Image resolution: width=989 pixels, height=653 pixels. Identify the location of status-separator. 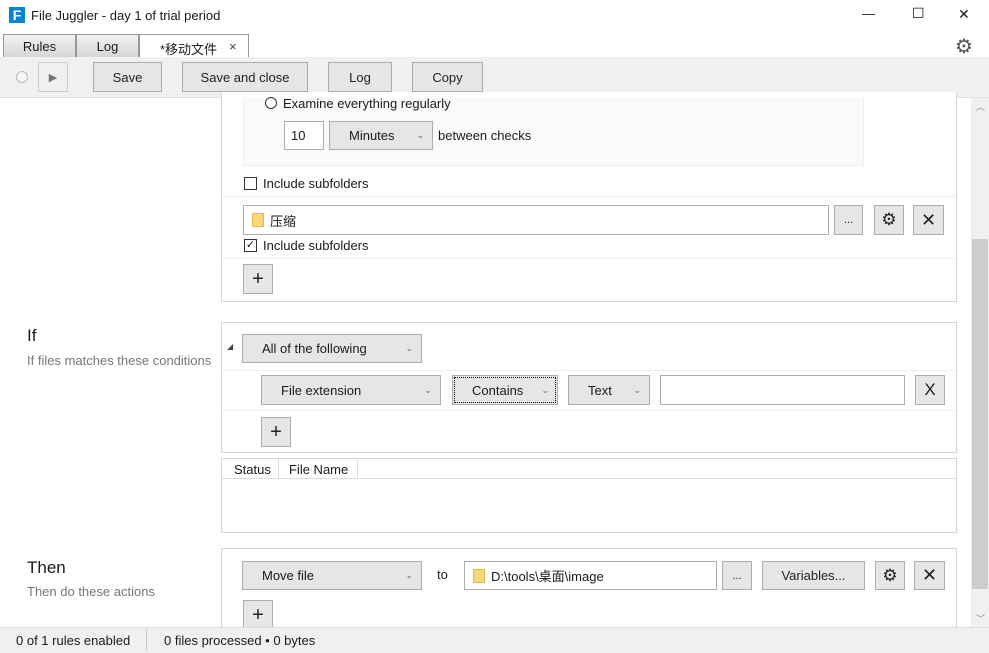
(146, 640).